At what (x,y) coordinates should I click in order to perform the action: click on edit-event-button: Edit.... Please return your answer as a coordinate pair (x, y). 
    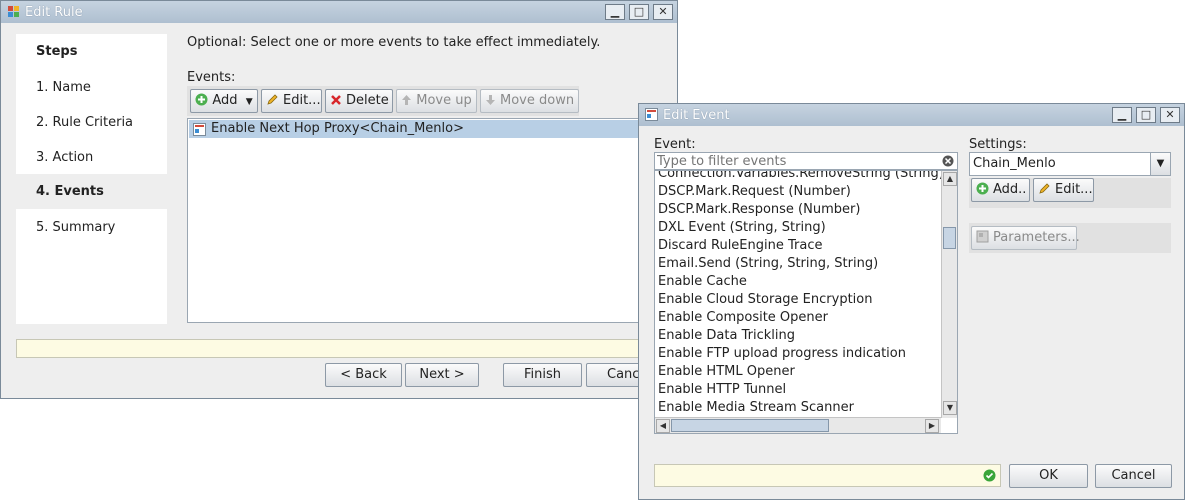
    Looking at the image, I should click on (291, 101).